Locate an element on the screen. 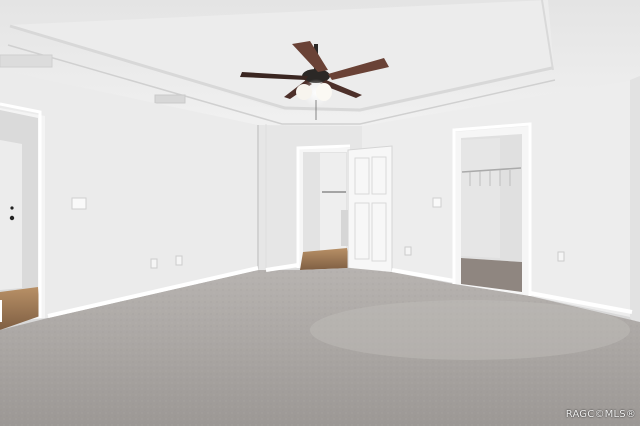 This screenshot has height=426, width=640. doorway-center is located at coordinates (345, 210).